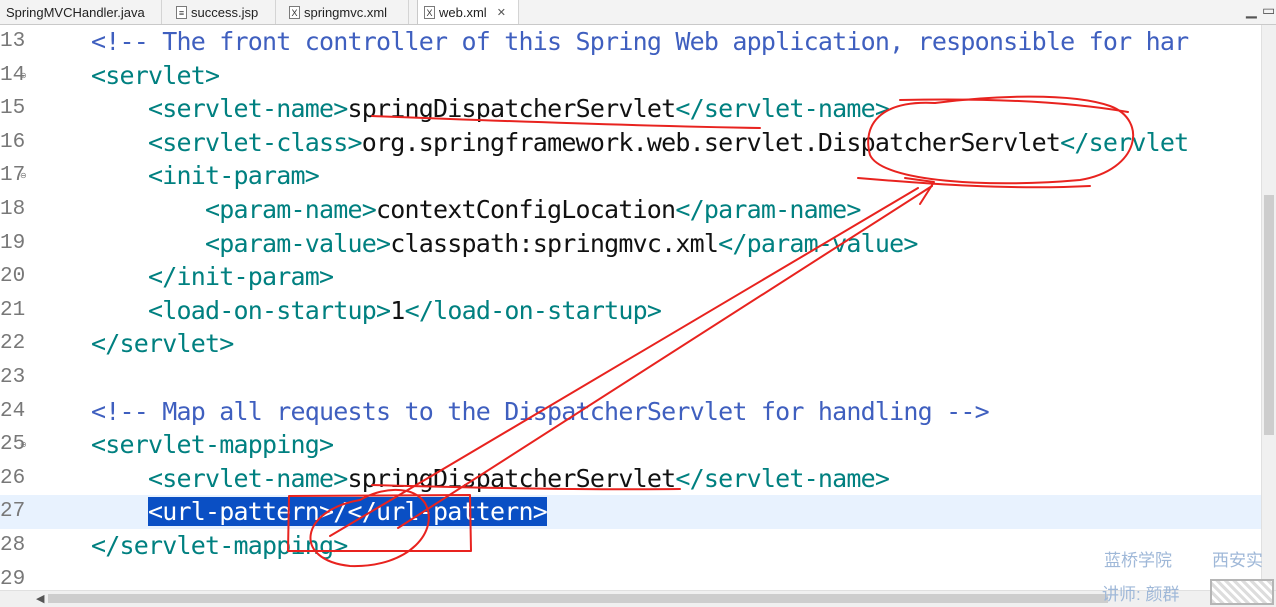 Image resolution: width=1276 pixels, height=607 pixels. What do you see at coordinates (631, 546) in the screenshot?
I see `code-line: 28 </servlet-mapping>` at bounding box center [631, 546].